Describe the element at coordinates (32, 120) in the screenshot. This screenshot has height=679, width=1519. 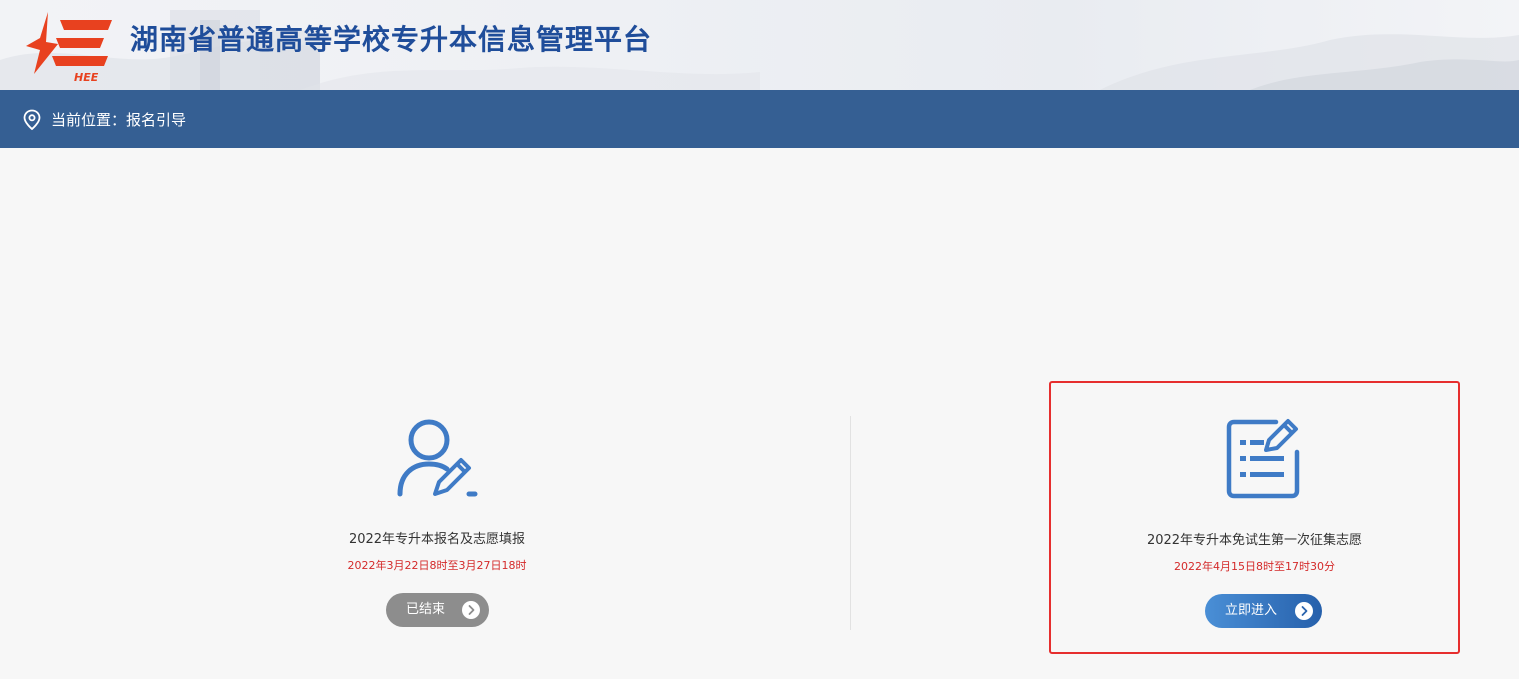
I see `location-pin-icon` at that location.